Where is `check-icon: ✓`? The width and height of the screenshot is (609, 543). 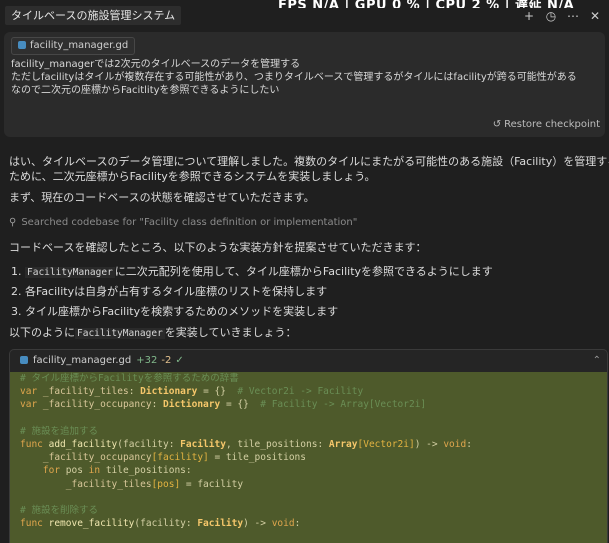
check-icon: ✓ is located at coordinates (179, 360).